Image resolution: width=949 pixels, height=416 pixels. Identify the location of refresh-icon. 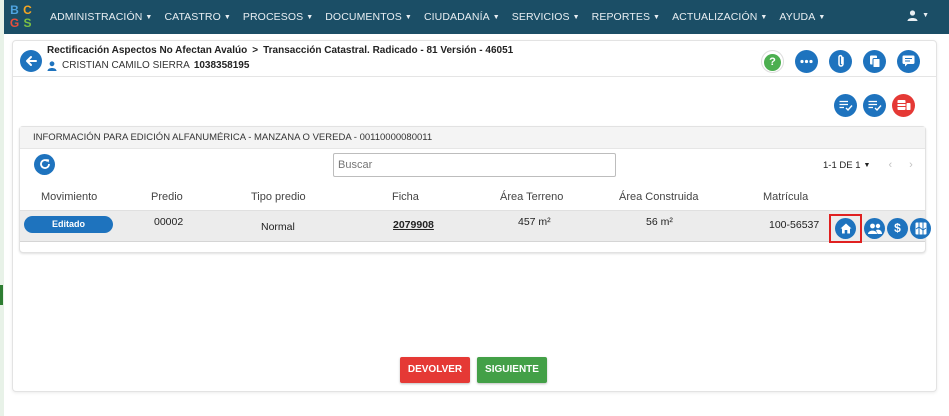
(44, 164).